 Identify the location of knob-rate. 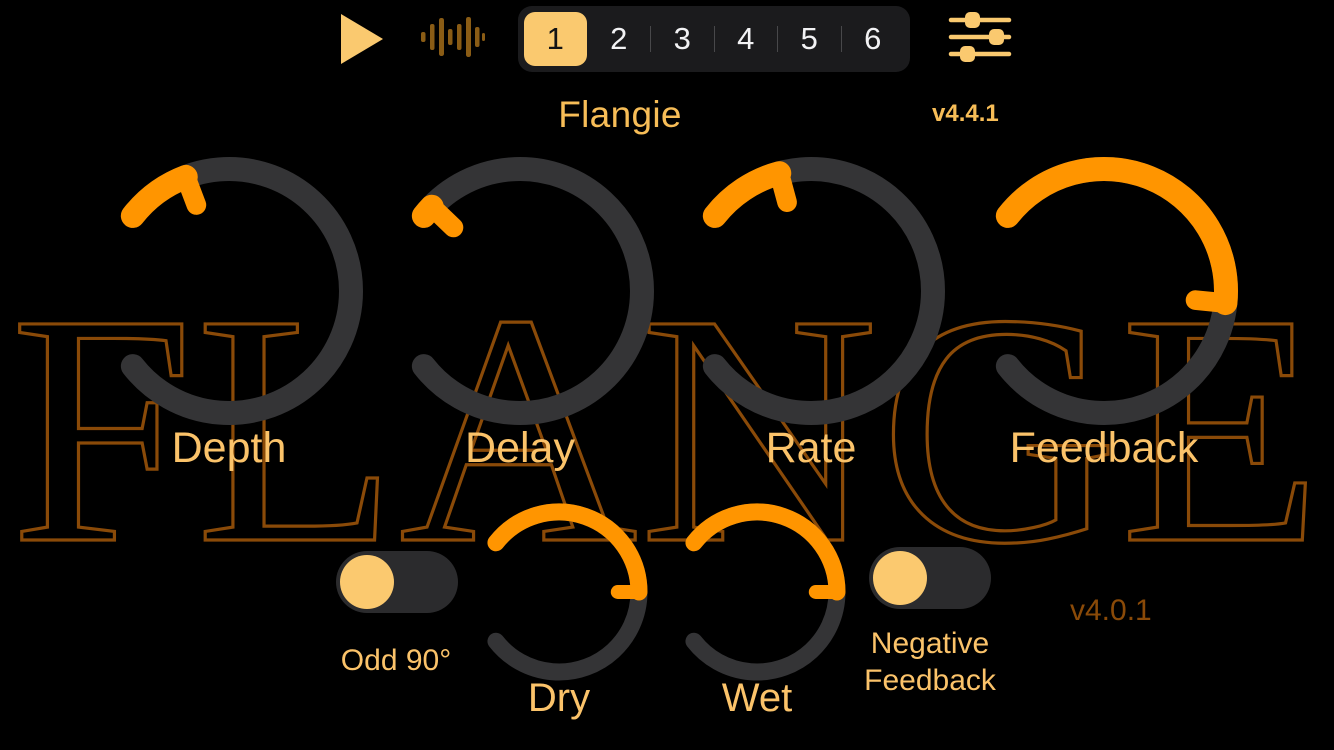
(811, 291).